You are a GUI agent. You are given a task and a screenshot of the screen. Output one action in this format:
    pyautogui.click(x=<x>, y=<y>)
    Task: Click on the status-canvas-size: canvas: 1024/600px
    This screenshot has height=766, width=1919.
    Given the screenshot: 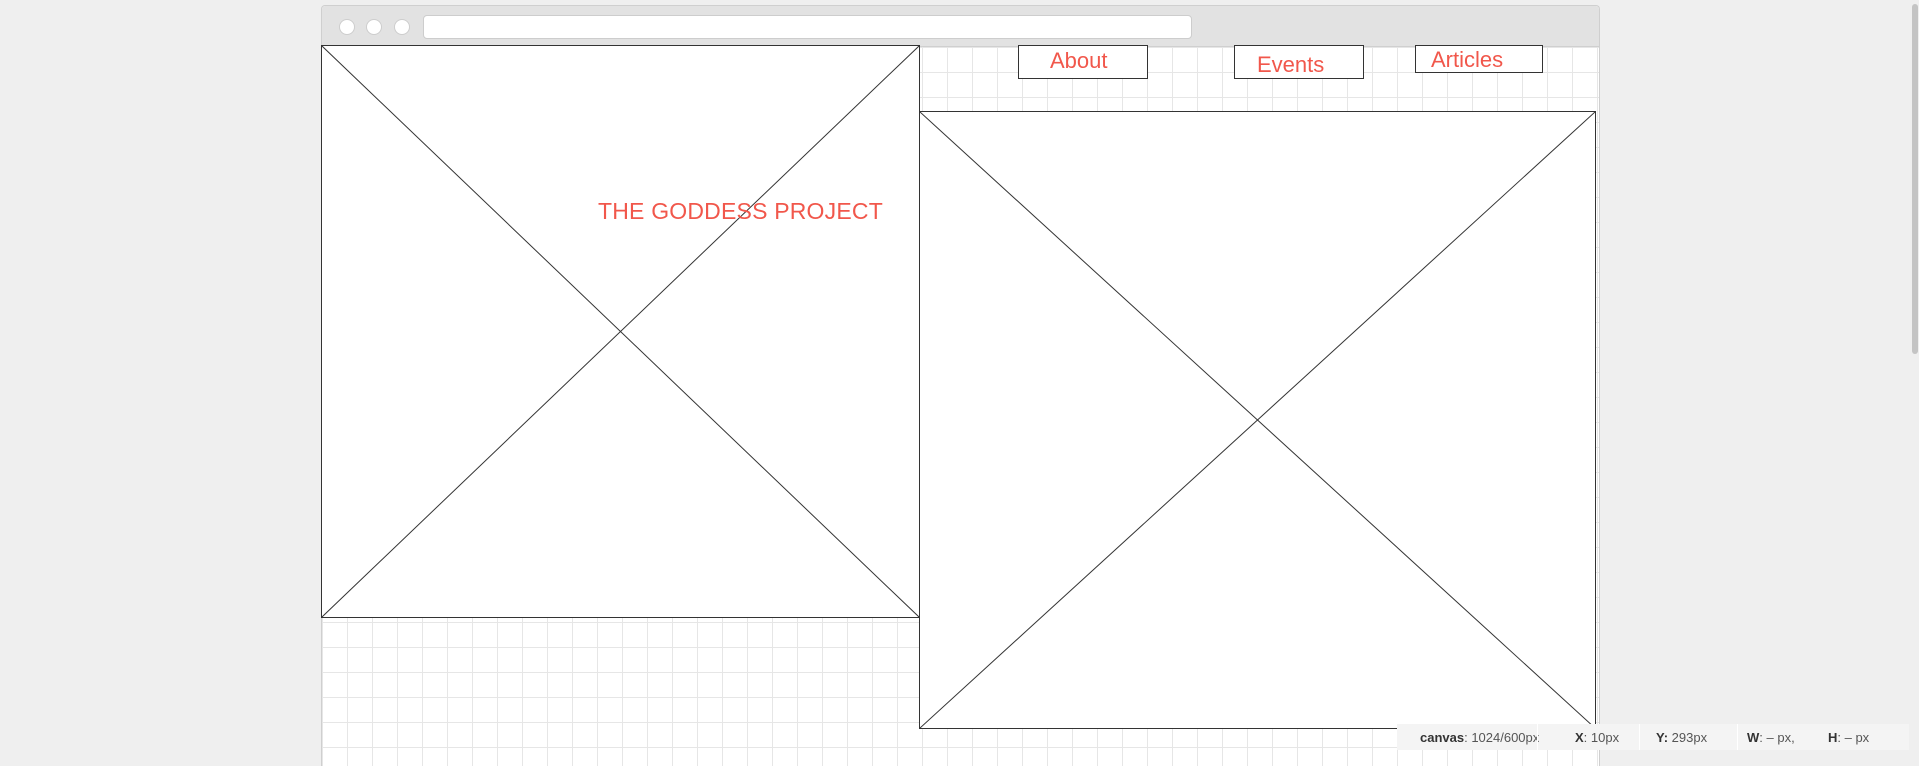 What is the action you would take?
    pyautogui.click(x=1479, y=737)
    